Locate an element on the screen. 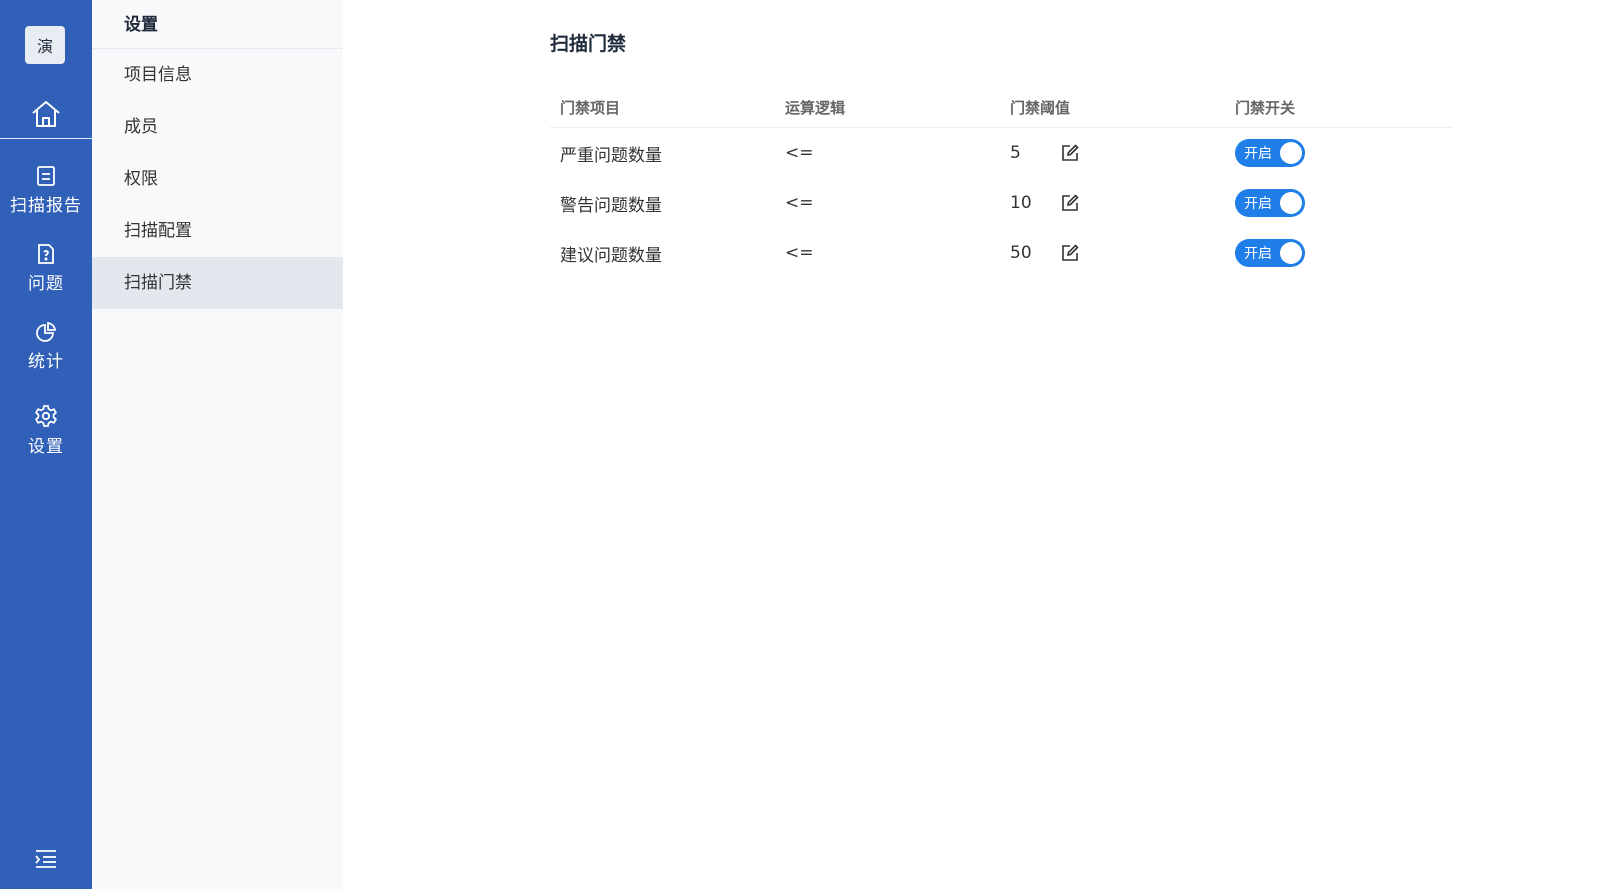 Image resolution: width=1621 pixels, height=889 pixels. sidebar-item-permissions: 权限 is located at coordinates (217, 179).